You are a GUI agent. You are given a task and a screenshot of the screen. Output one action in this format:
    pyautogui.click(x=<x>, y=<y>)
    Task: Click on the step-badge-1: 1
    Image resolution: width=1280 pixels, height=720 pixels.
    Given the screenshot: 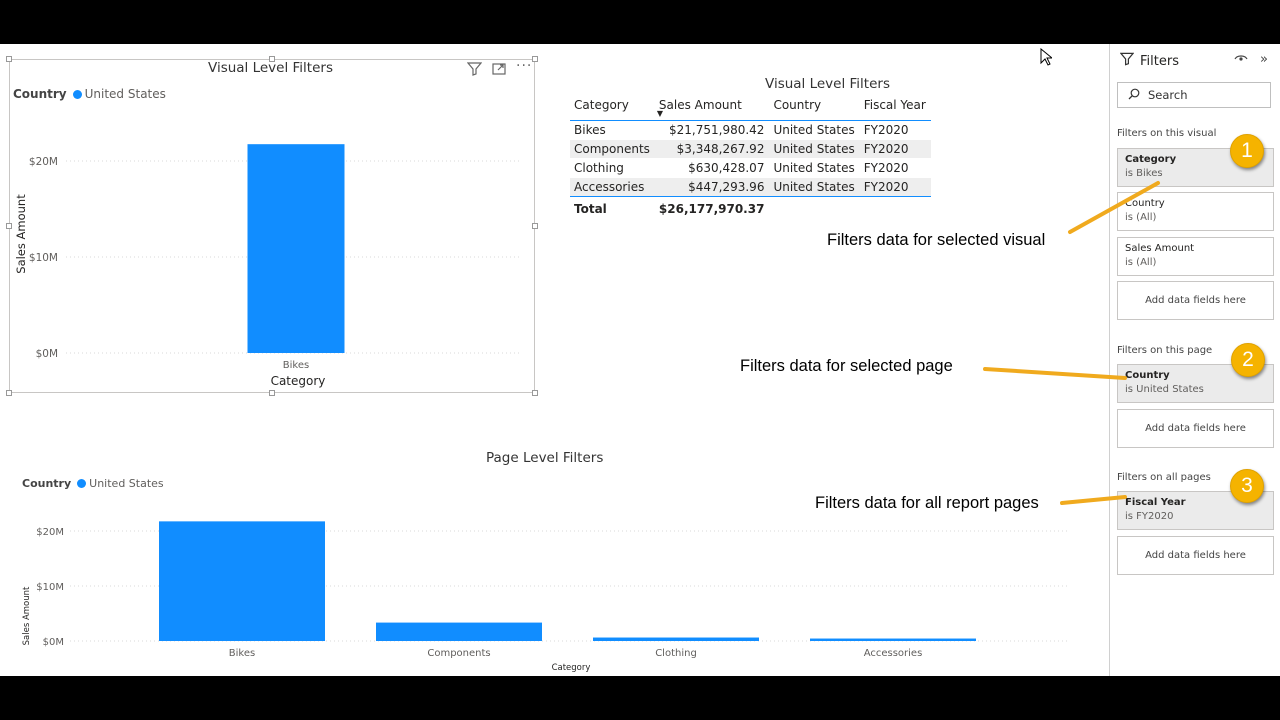 What is the action you would take?
    pyautogui.click(x=1247, y=151)
    